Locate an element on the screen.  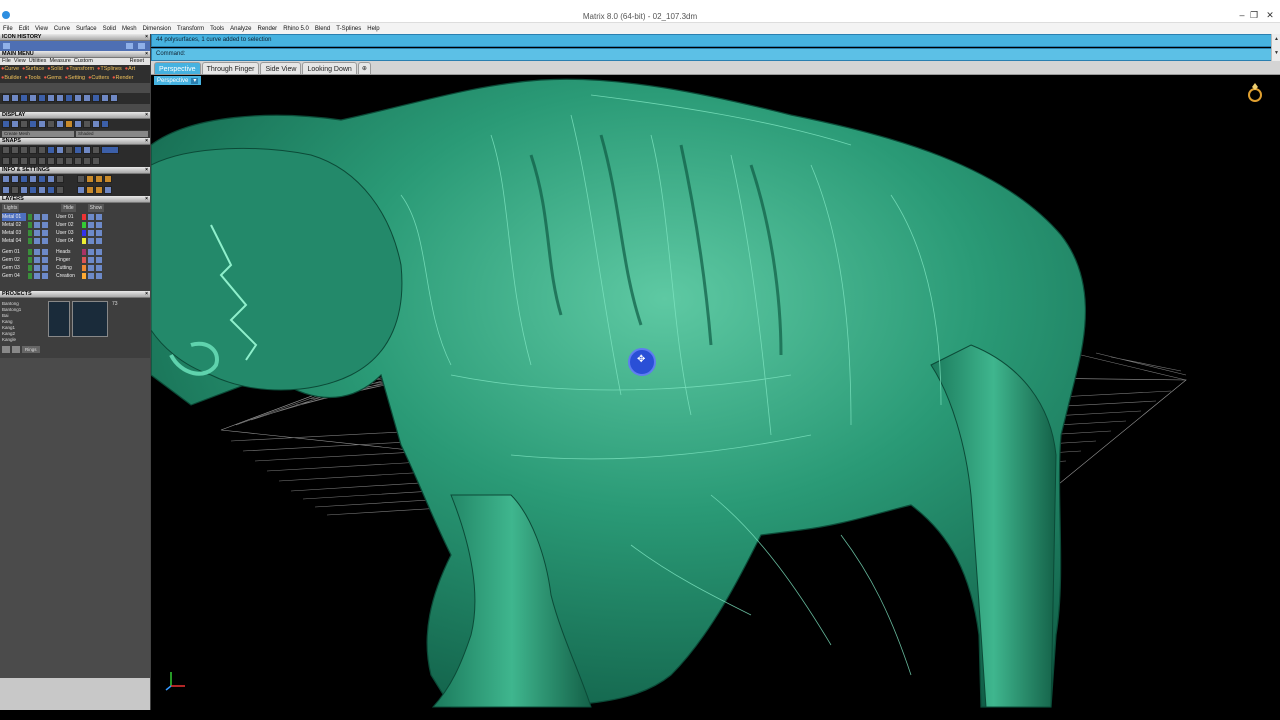
ortho-icon is located at coordinates (6, 161).